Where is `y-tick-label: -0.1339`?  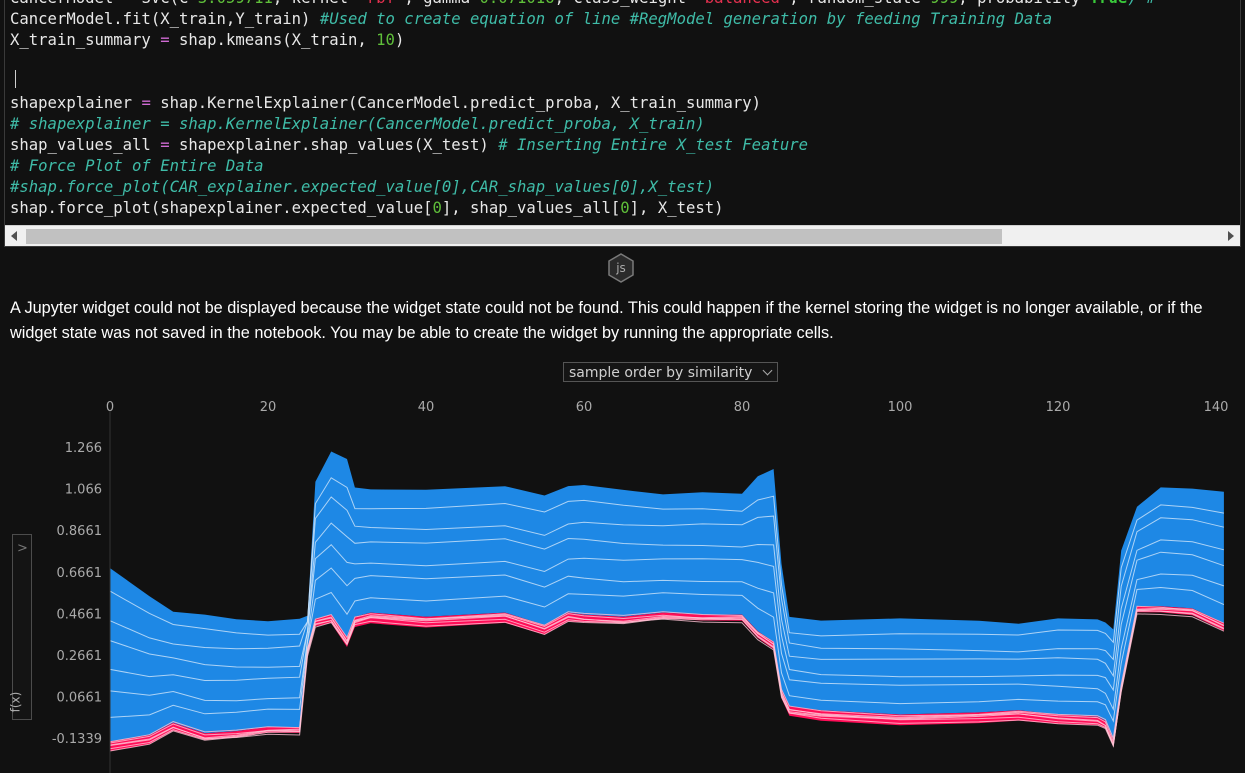
y-tick-label: -0.1339 is located at coordinates (77, 739).